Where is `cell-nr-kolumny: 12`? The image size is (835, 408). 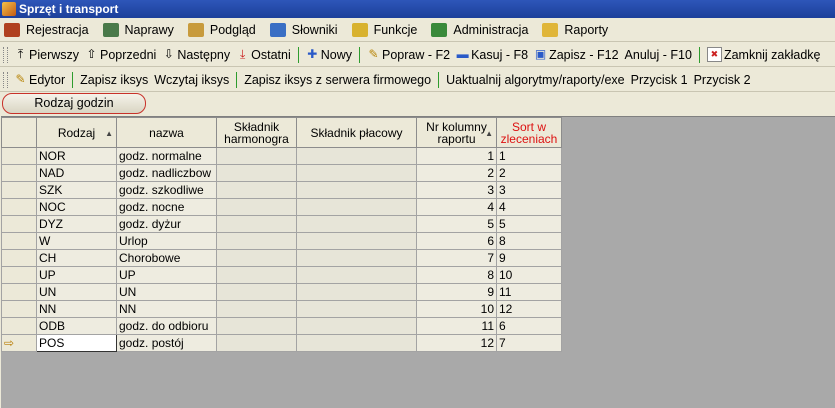
cell-nr-kolumny: 12 is located at coordinates (456, 343).